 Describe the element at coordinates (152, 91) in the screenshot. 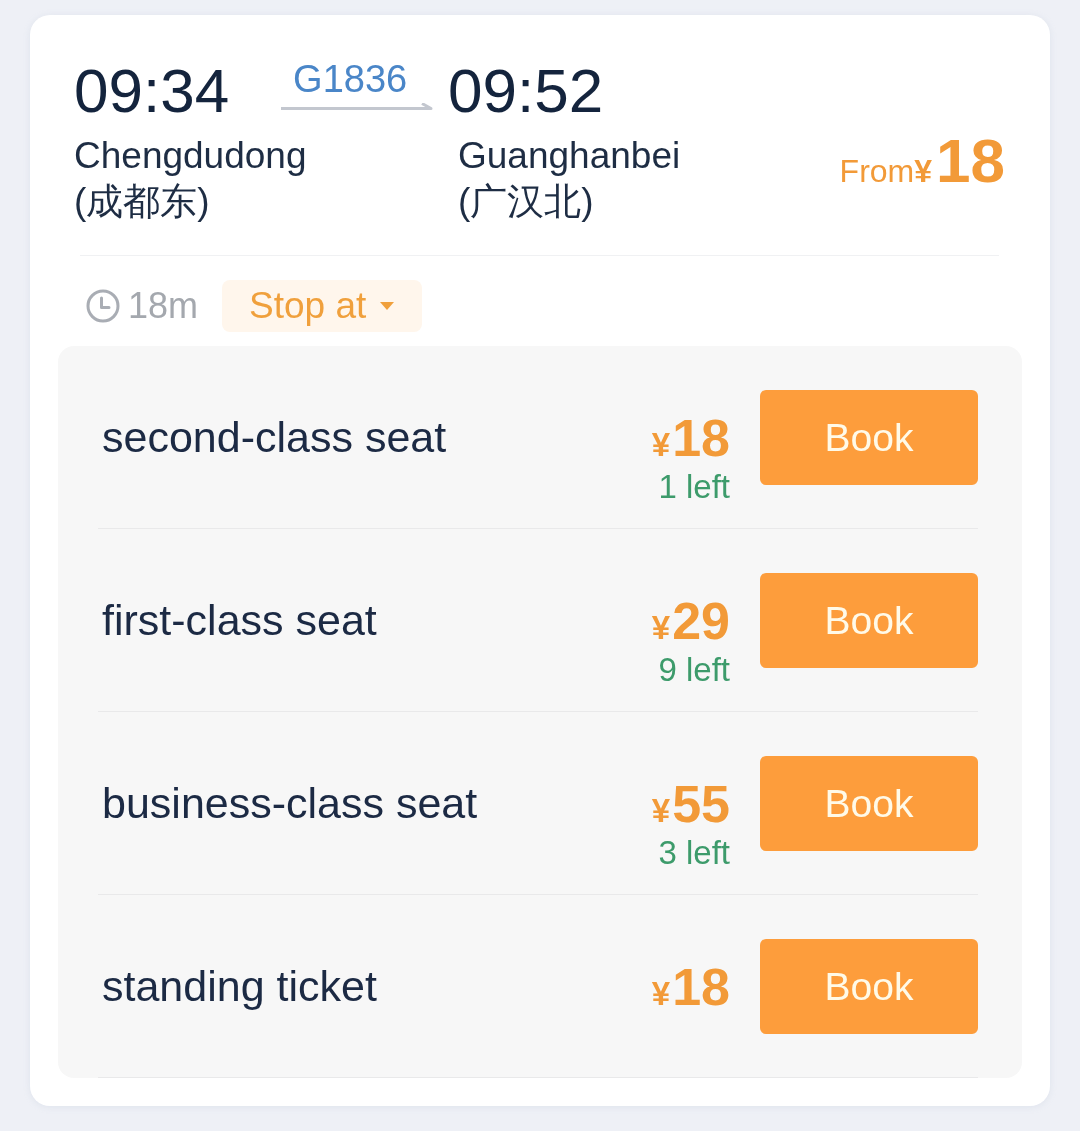

I see `departure-time: 09:34` at that location.